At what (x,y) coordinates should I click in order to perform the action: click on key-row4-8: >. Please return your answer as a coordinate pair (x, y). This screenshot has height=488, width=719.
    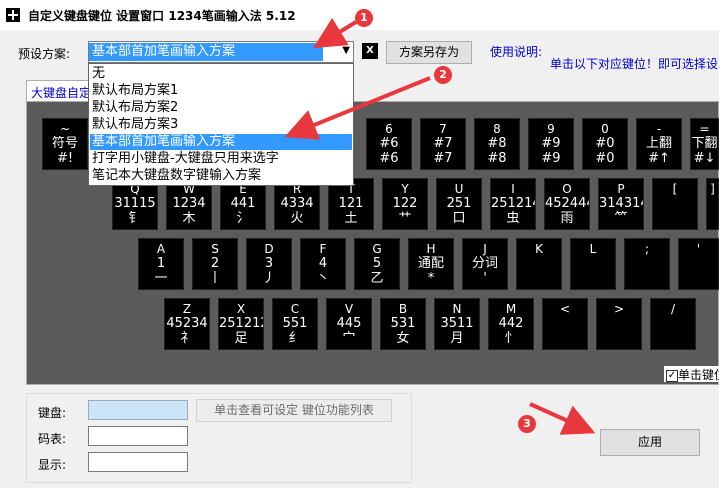
    Looking at the image, I should click on (619, 324).